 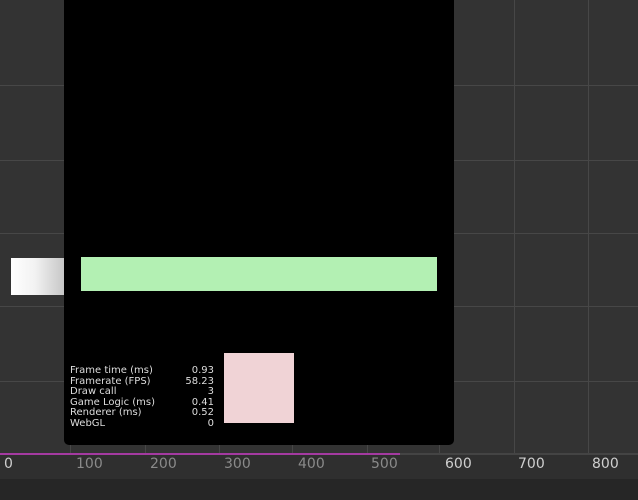 I want to click on stat-row: Frame time (ms) 0.93, so click(x=142, y=371).